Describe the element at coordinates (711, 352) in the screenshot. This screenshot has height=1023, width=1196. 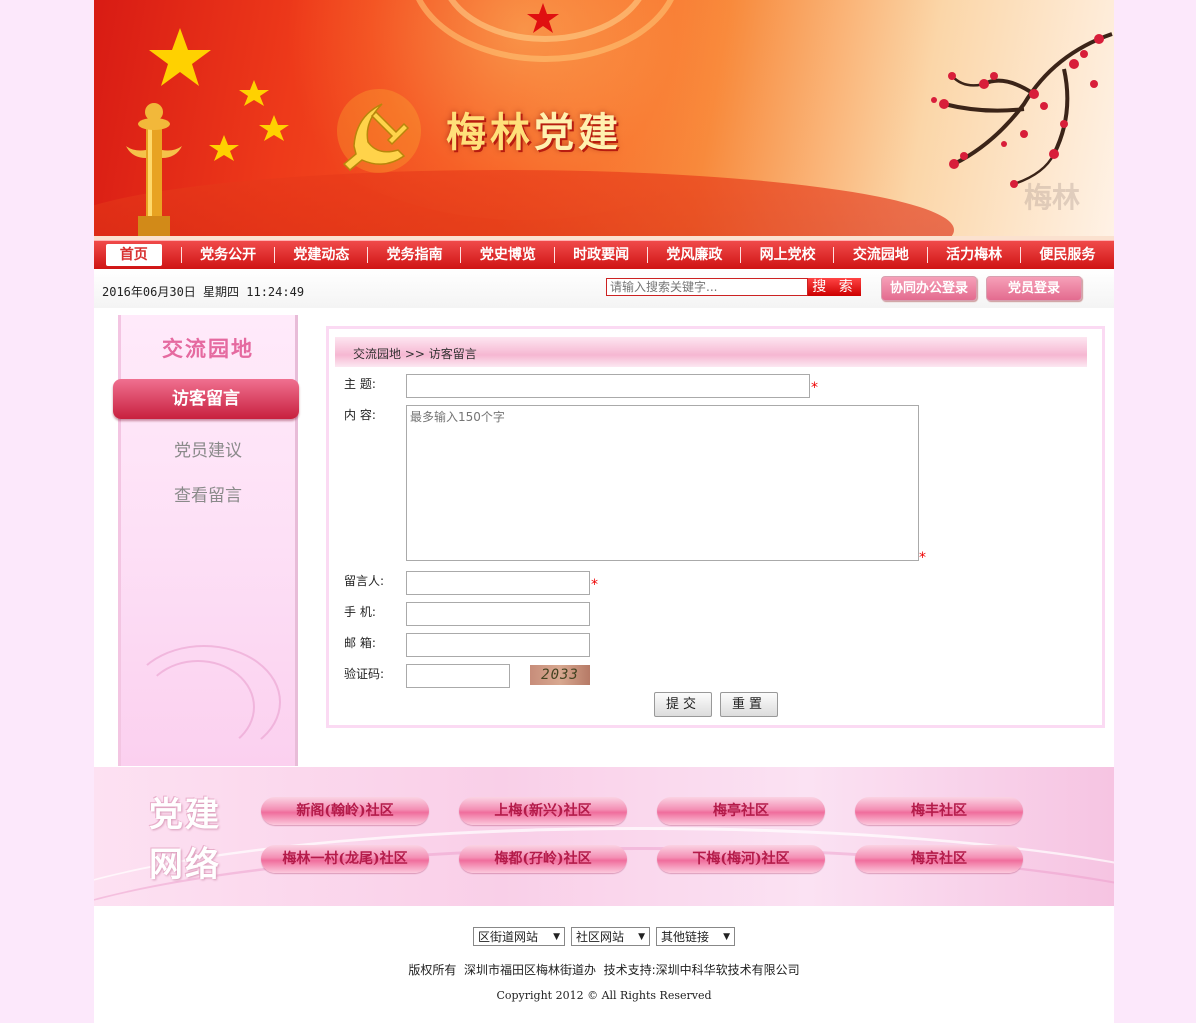
I see `breadcrumb: 交流园地 >> 访客留言` at that location.